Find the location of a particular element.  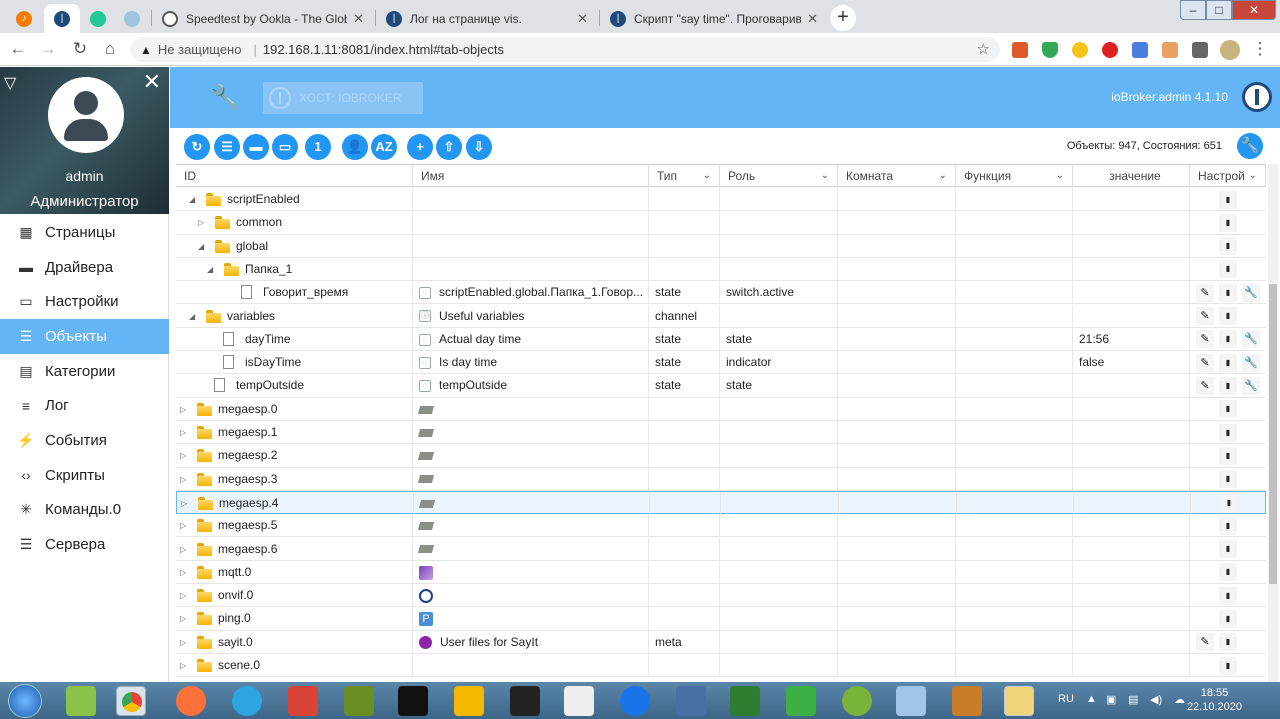

language-indicator: RU is located at coordinates (1066, 699).